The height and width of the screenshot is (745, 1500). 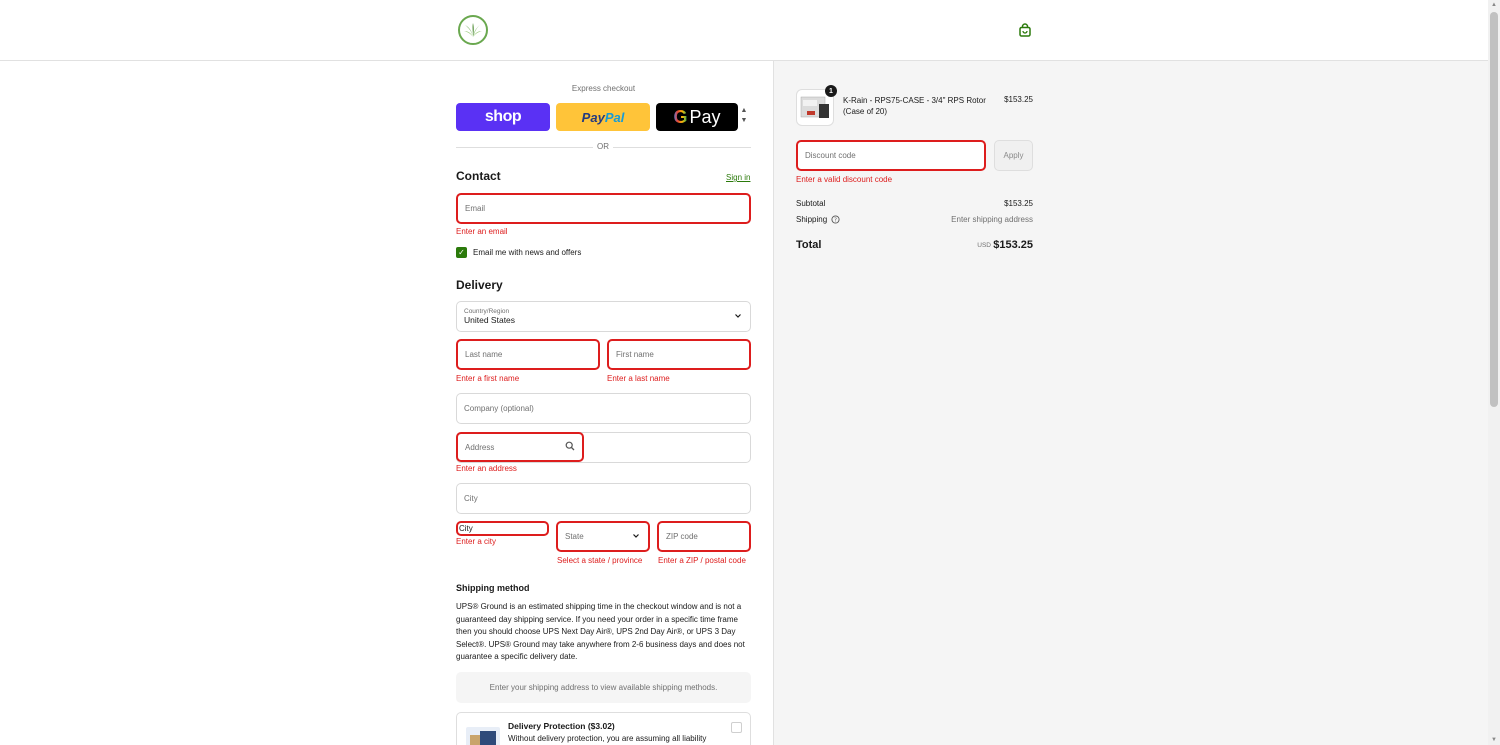 What do you see at coordinates (705, 116) in the screenshot?
I see `google-pay-label: Pay` at bounding box center [705, 116].